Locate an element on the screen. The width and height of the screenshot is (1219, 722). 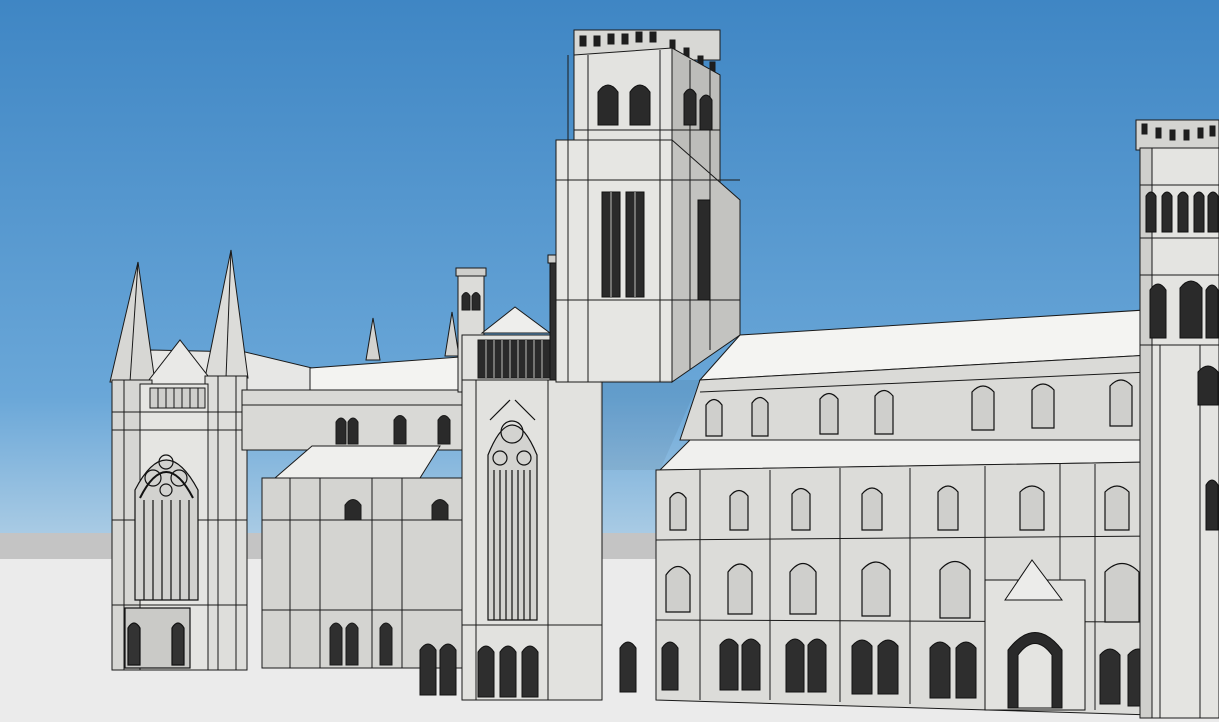
central-tower is located at coordinates (648, 206).